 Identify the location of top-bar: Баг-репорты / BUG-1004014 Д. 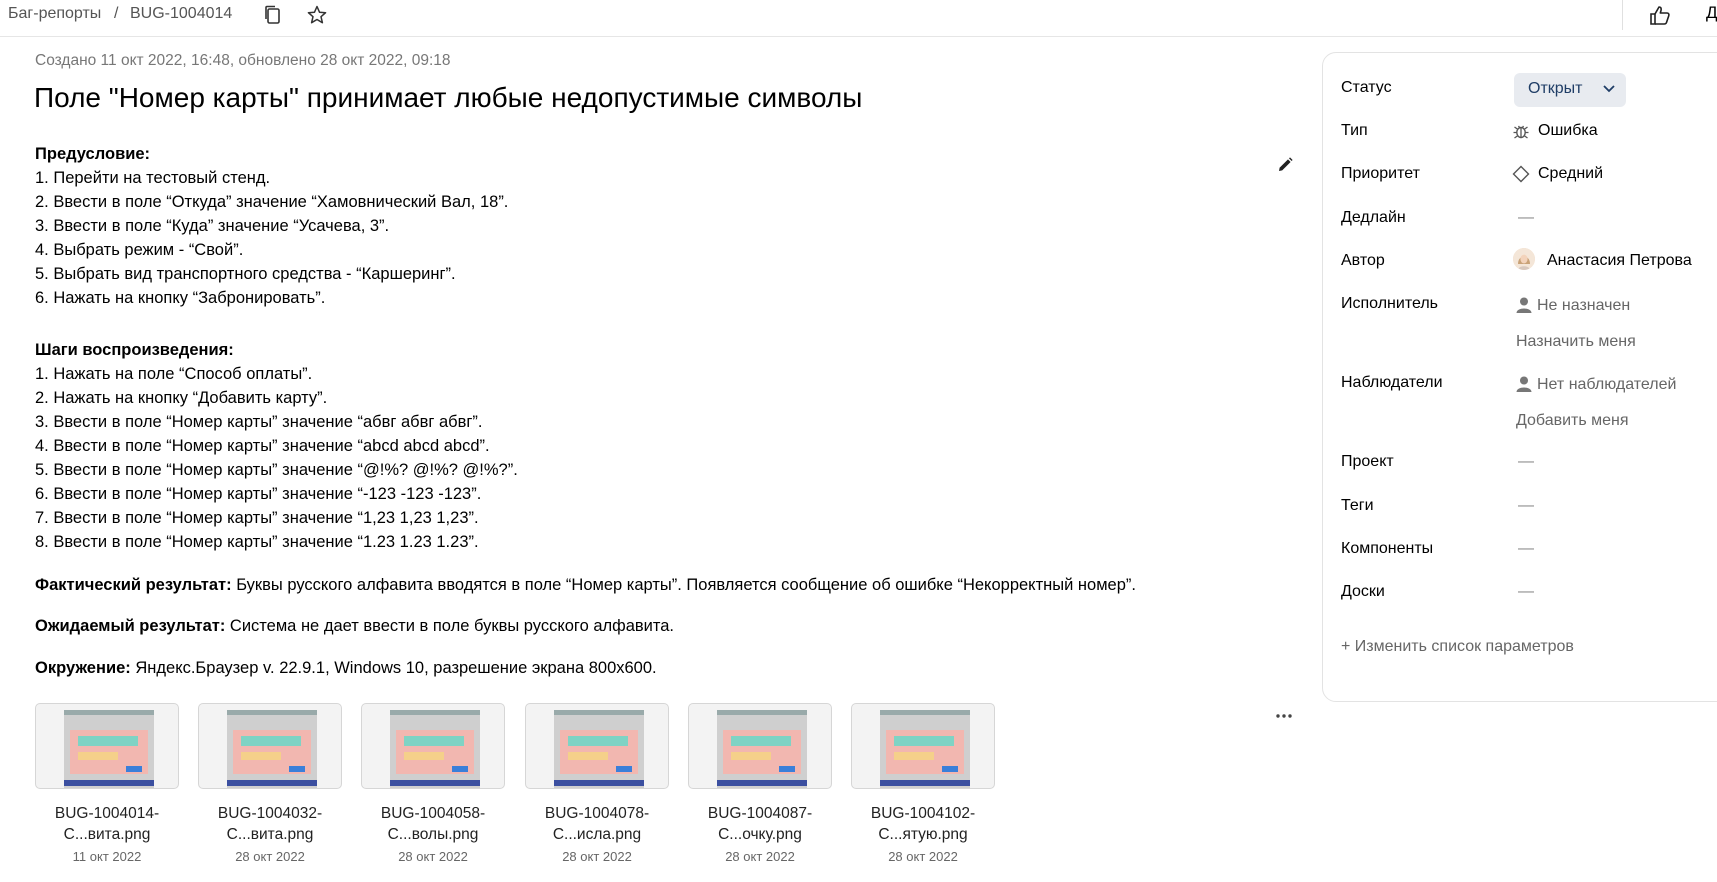
(858, 18).